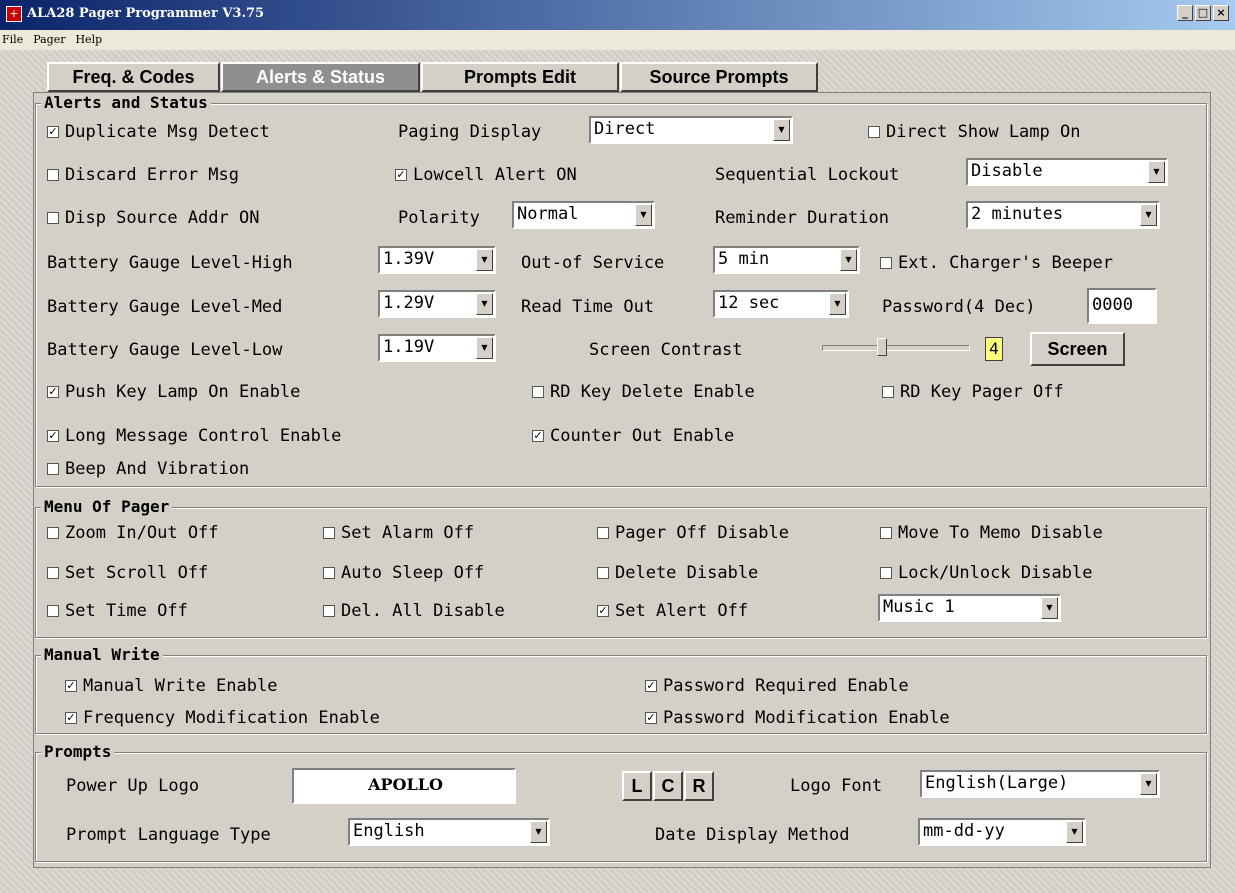 The width and height of the screenshot is (1235, 893). Describe the element at coordinates (1221, 13) in the screenshot. I see `close-button: ×` at that location.